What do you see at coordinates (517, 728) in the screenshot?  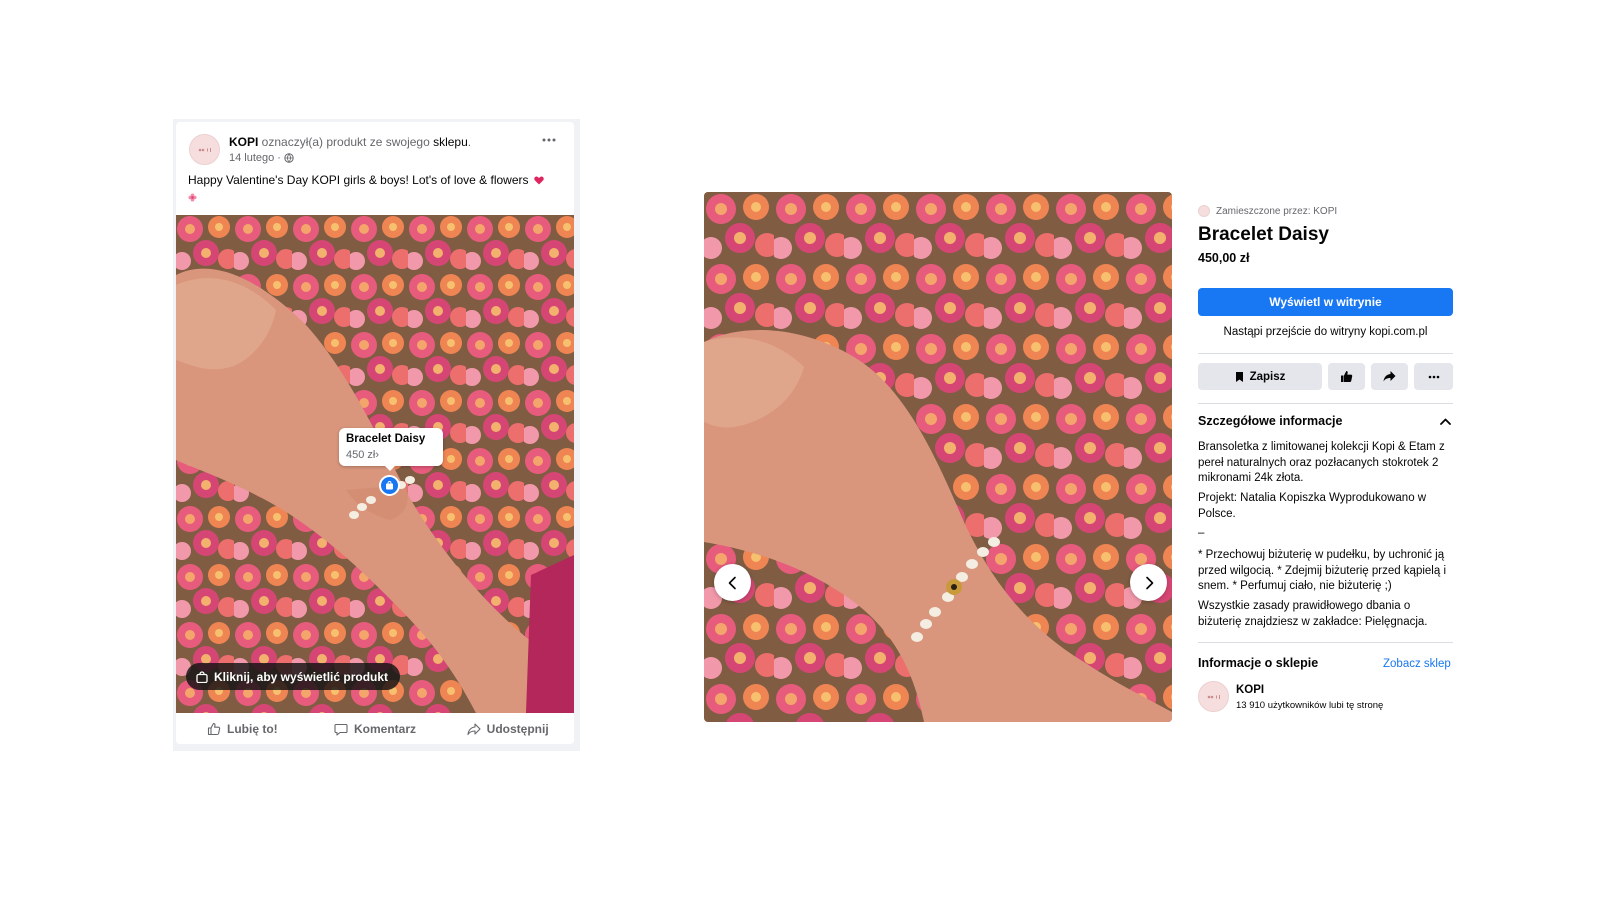 I see `share-label: Udostępnij` at bounding box center [517, 728].